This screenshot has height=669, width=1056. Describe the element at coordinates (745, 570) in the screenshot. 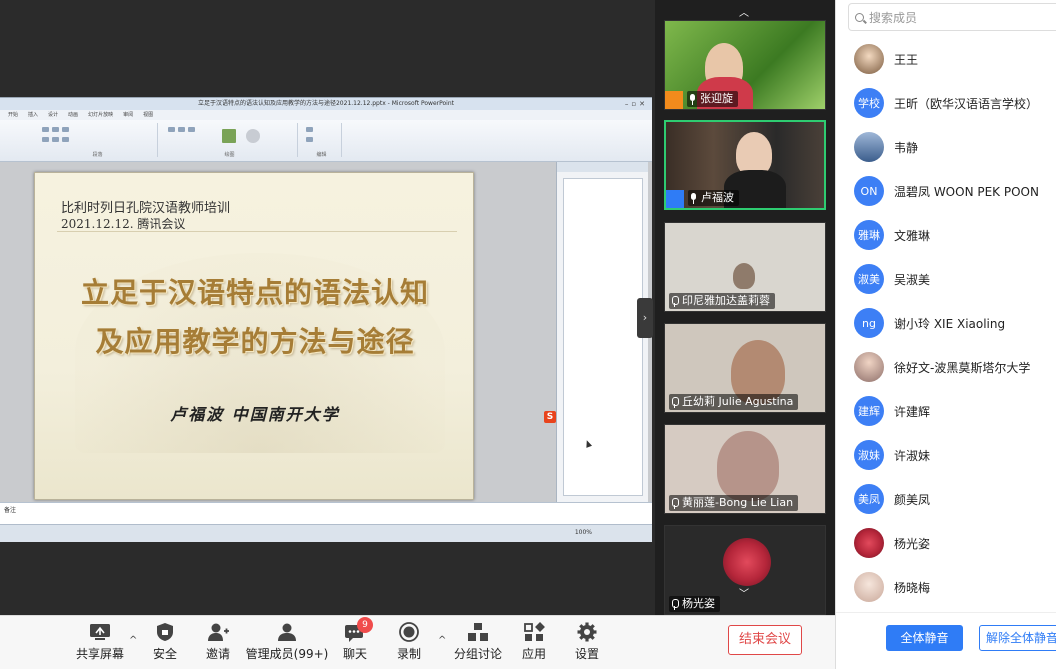

I see `video-tile: 杨光姿` at that location.